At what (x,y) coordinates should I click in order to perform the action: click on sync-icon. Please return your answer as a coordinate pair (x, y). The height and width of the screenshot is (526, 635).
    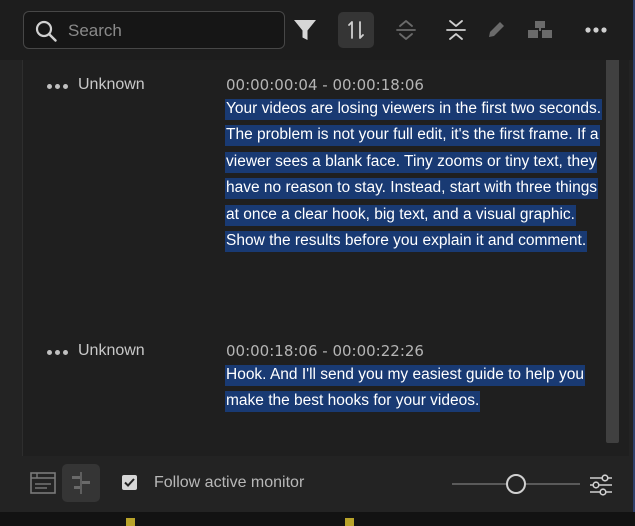
    Looking at the image, I should click on (356, 30).